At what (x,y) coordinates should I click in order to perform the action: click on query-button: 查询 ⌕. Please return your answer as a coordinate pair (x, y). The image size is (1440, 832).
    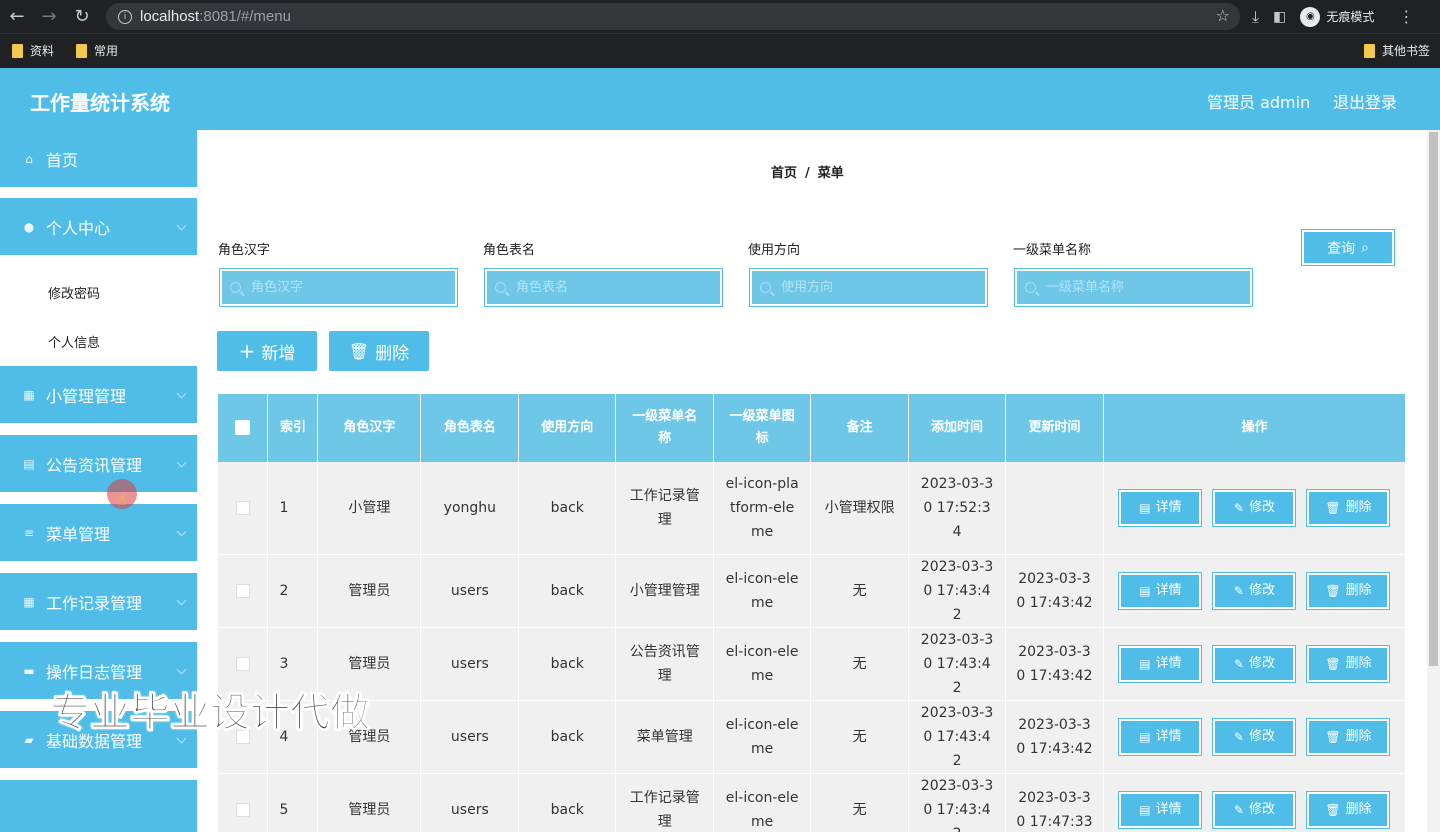
    Looking at the image, I should click on (1348, 247).